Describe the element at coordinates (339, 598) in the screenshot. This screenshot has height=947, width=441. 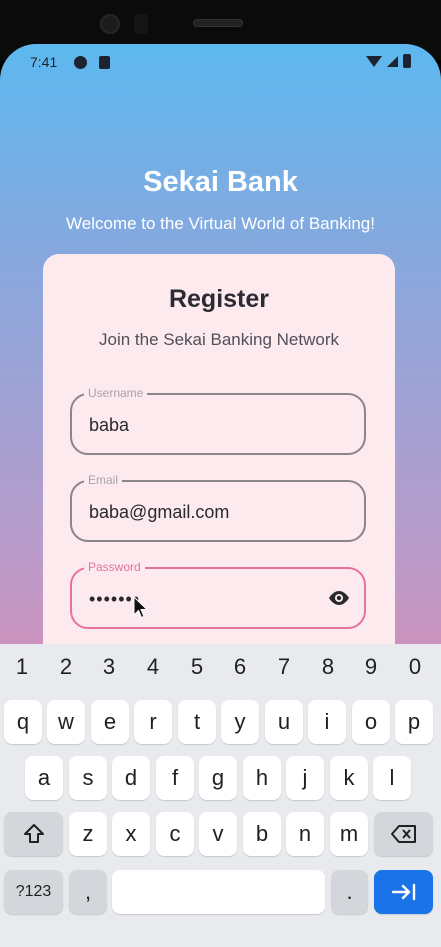
I see `show-password-eye-icon` at that location.